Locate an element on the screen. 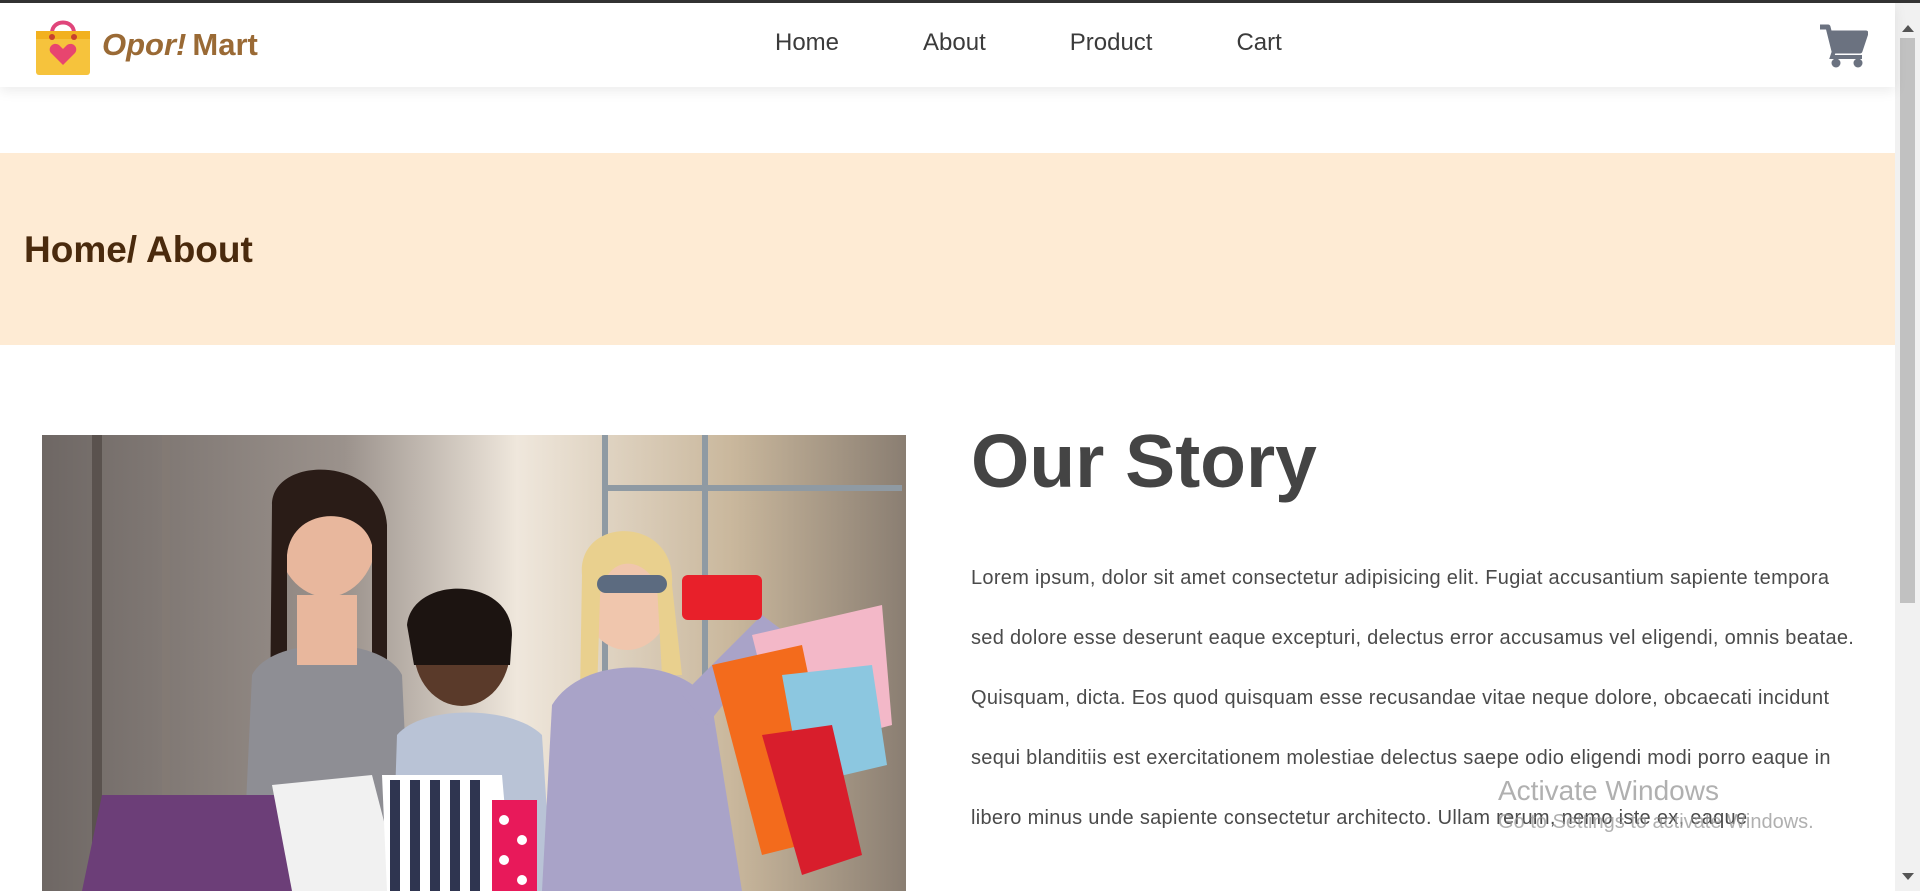  vertical-scrollbar is located at coordinates (1907, 447).